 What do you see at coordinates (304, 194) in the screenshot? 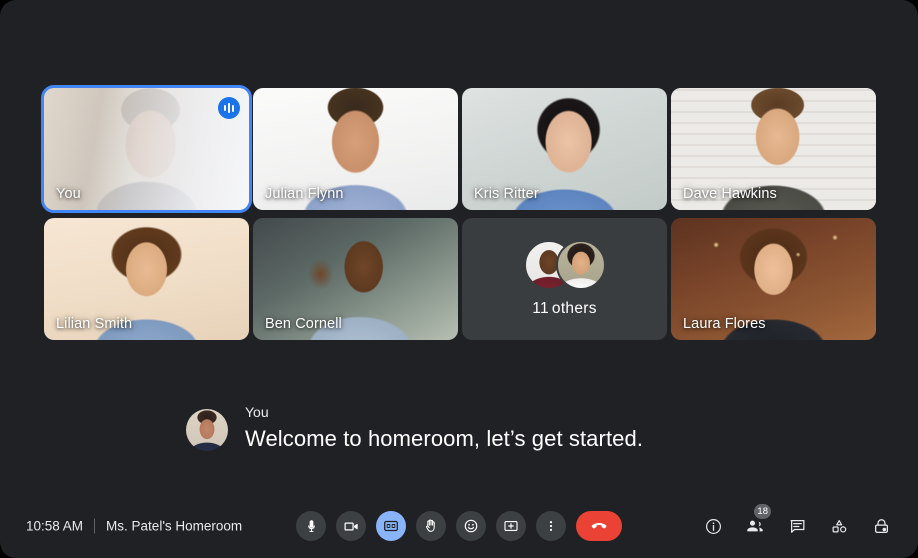
I see `participant-name: Julian Flynn` at bounding box center [304, 194].